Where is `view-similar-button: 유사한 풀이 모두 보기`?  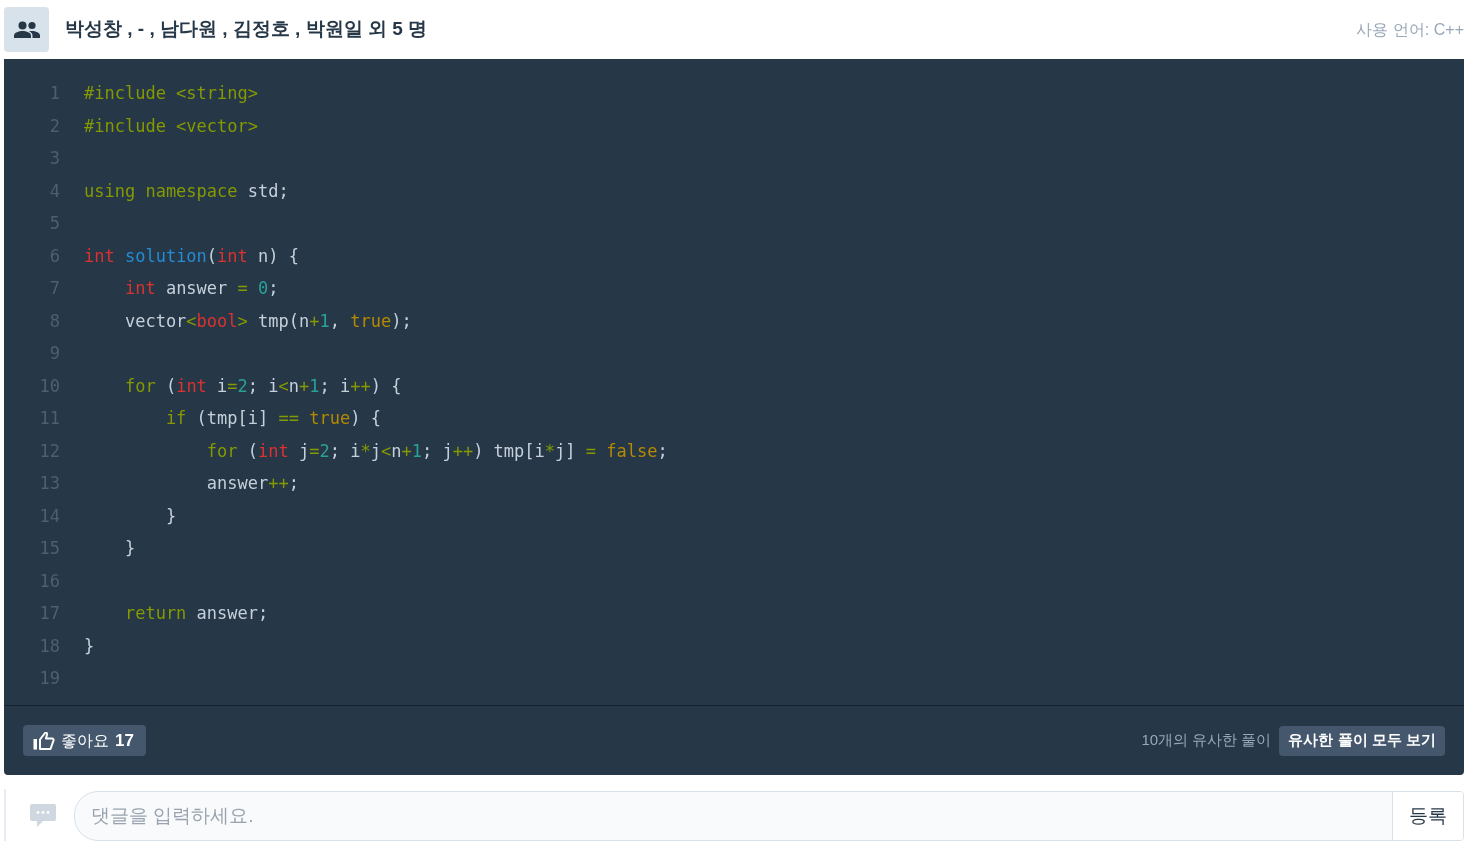 view-similar-button: 유사한 풀이 모두 보기 is located at coordinates (1362, 740).